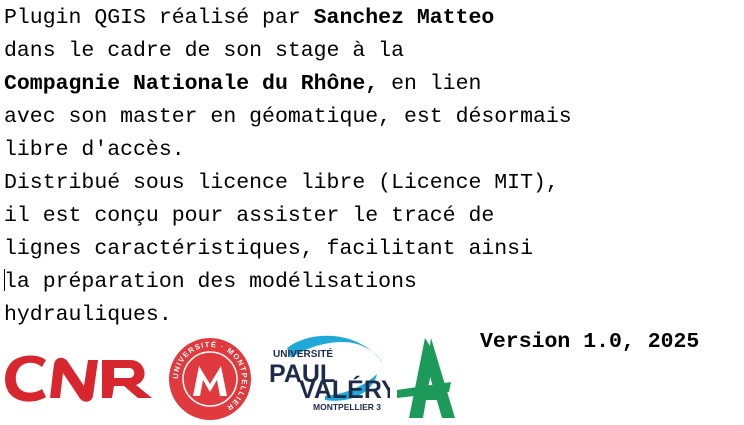 The height and width of the screenshot is (425, 744). What do you see at coordinates (78, 378) in the screenshot?
I see `cnr-logo` at bounding box center [78, 378].